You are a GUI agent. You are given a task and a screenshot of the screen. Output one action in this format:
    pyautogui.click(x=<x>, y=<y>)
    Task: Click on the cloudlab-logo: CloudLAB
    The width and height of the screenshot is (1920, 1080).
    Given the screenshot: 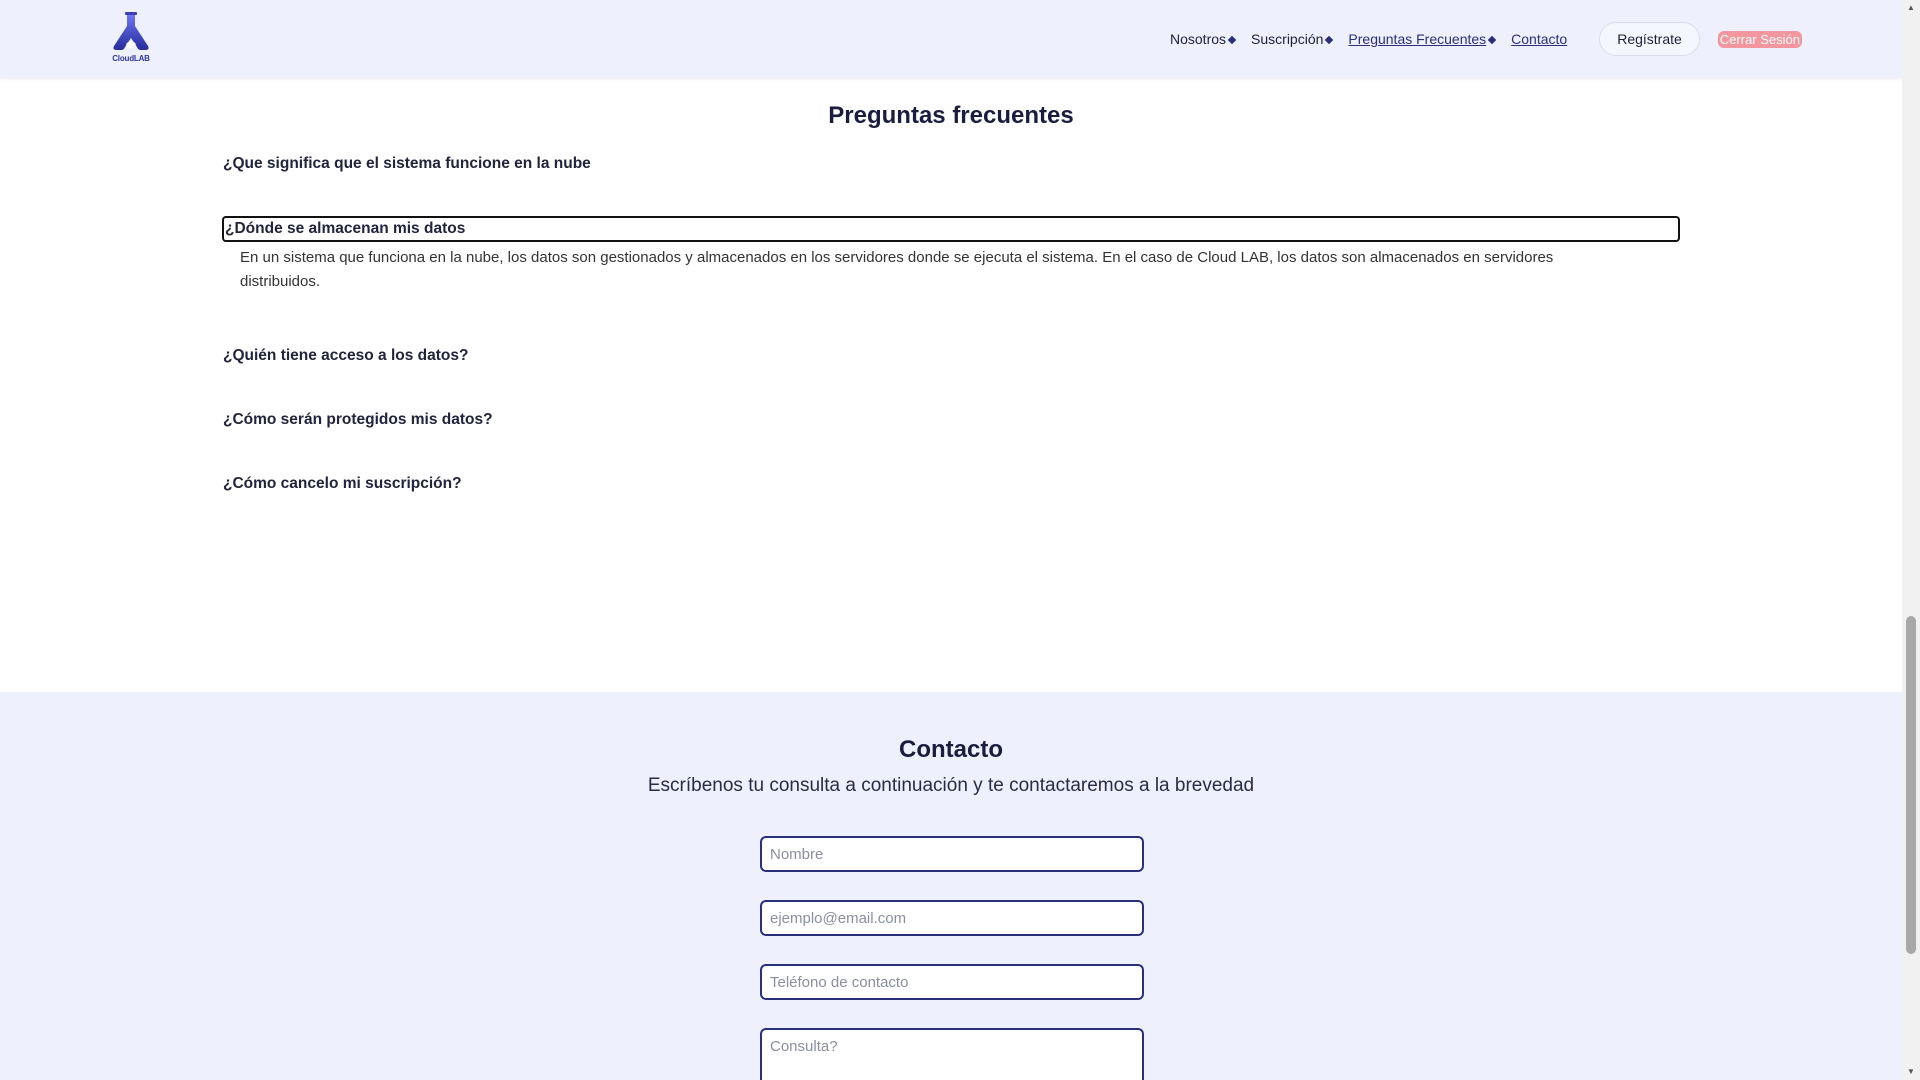 What is the action you would take?
    pyautogui.click(x=131, y=39)
    